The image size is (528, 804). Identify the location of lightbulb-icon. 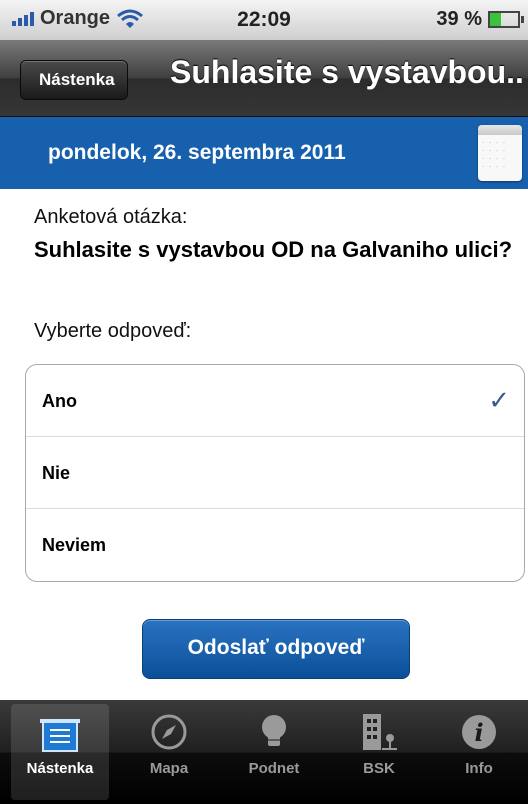
(274, 730).